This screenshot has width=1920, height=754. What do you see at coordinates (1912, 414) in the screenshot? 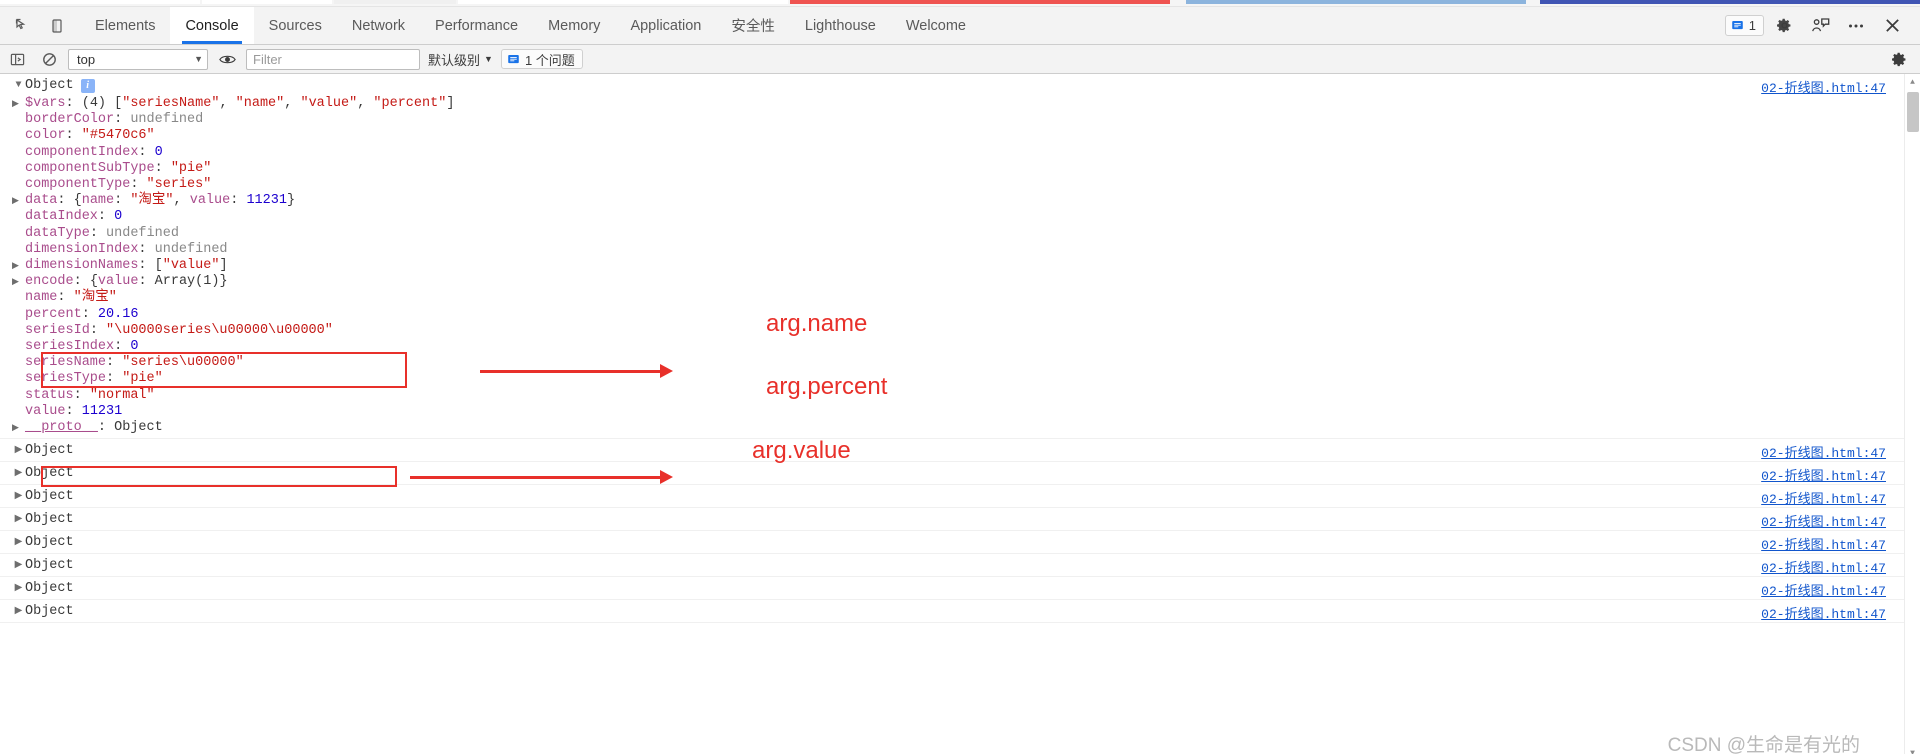
I see `console-scrollbar: ▲ ▼` at bounding box center [1912, 414].